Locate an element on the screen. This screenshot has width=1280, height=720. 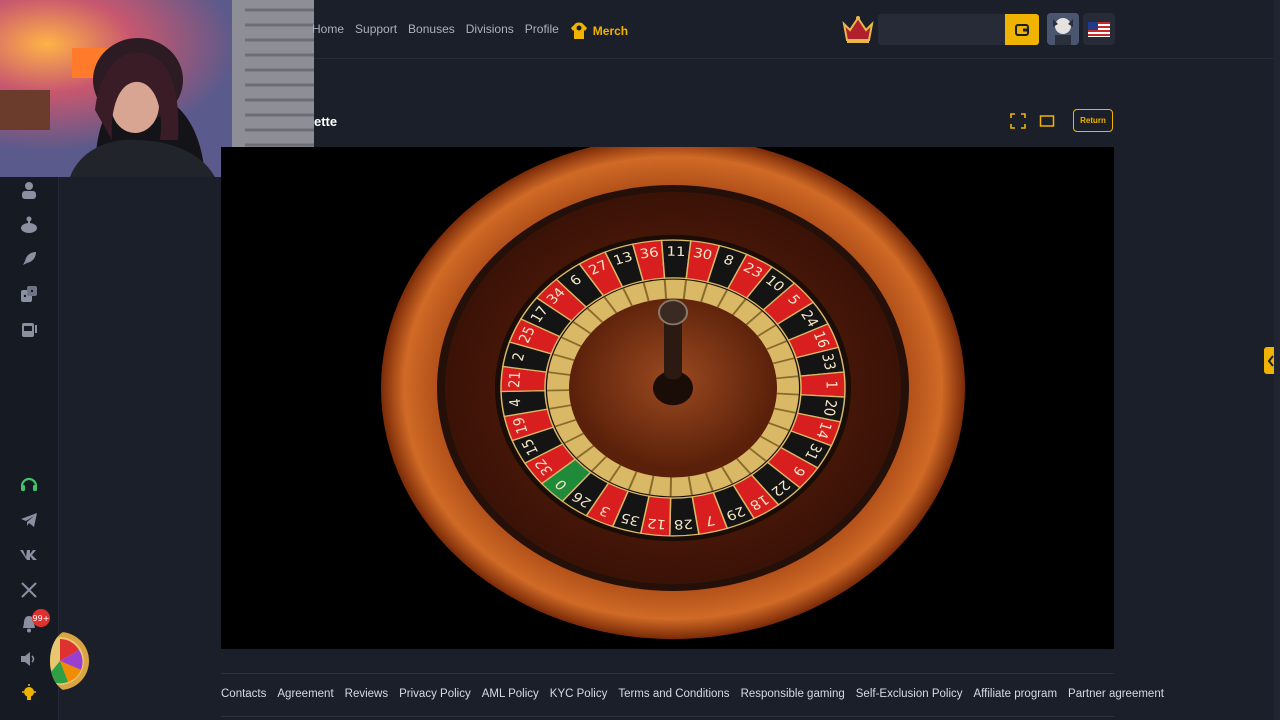
wheel-number: 28 is located at coordinates (683, 524).